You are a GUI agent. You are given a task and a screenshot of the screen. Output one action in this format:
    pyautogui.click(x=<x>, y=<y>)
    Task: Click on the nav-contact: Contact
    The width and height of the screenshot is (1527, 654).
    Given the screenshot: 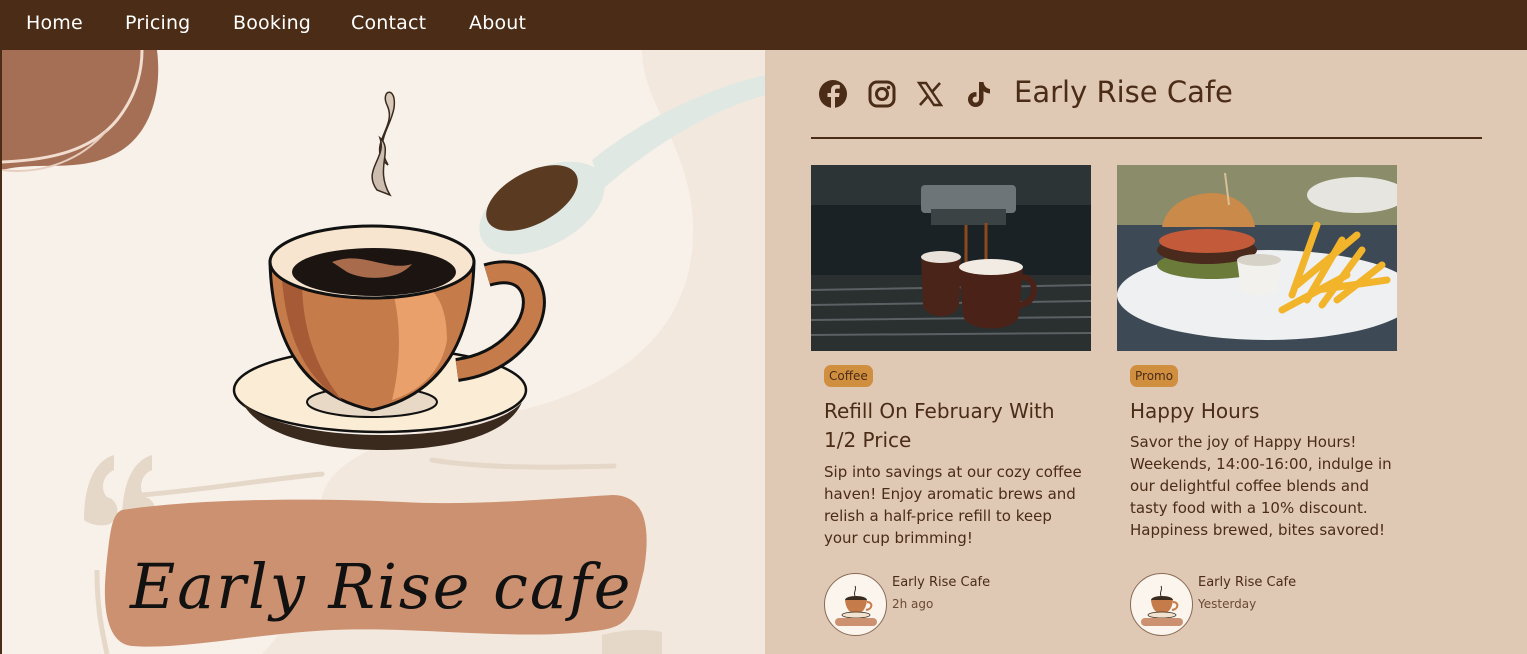 What is the action you would take?
    pyautogui.click(x=388, y=23)
    